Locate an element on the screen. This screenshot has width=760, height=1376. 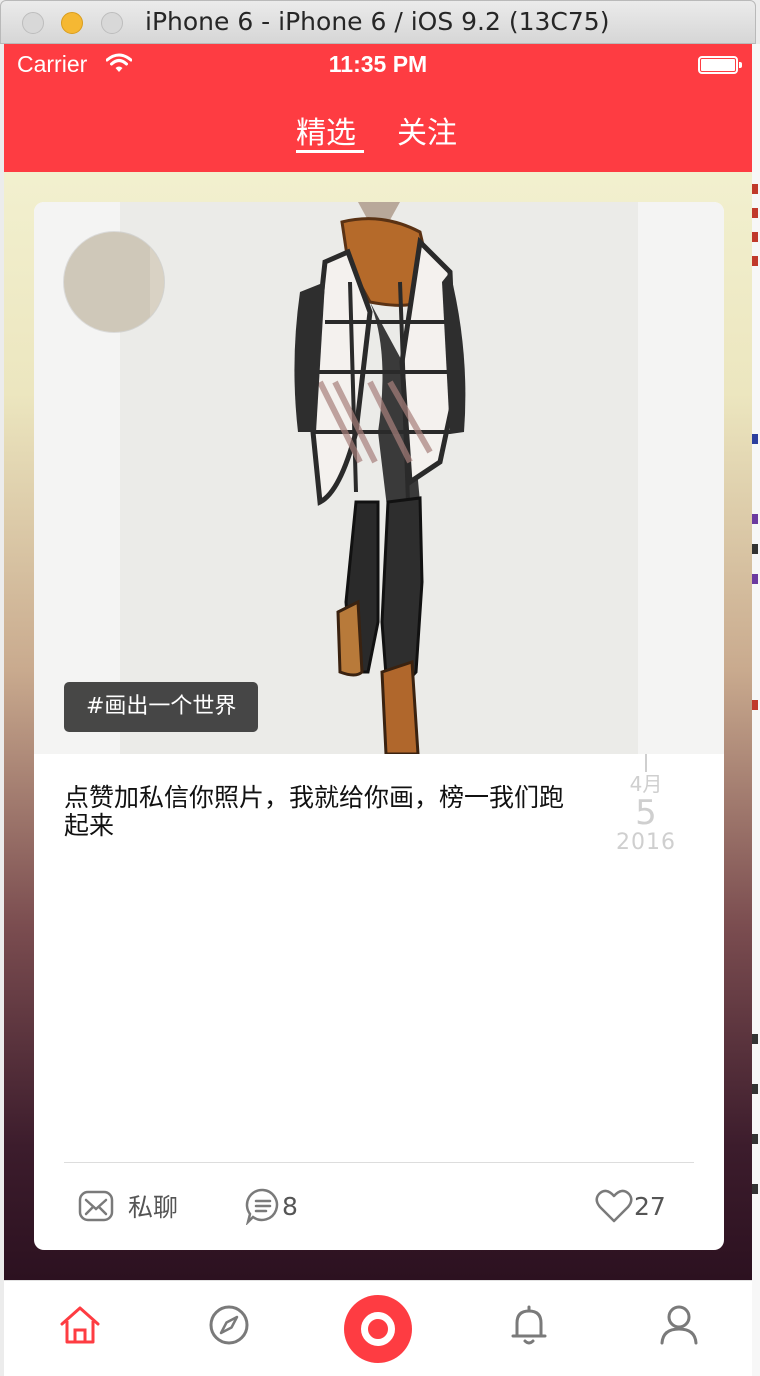
actions-divider is located at coordinates (379, 1162).